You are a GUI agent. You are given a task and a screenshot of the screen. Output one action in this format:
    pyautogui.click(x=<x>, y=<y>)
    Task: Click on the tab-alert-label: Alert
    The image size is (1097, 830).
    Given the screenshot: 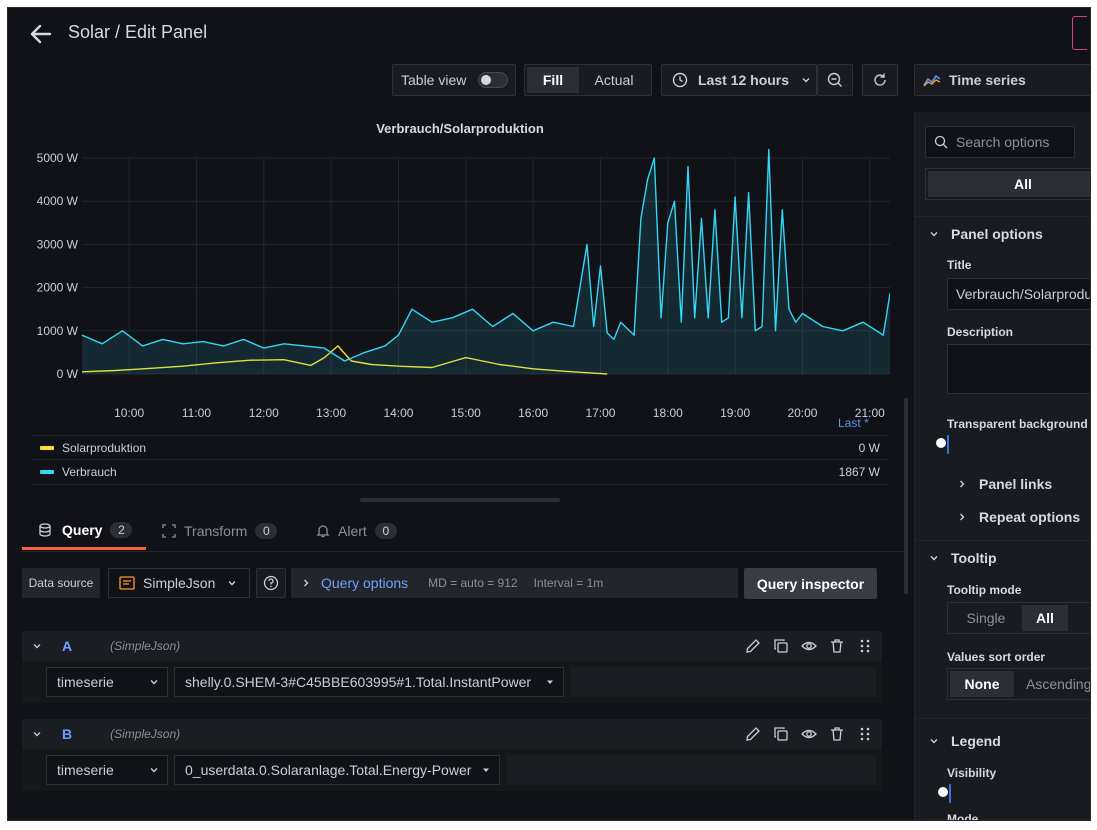 What is the action you would take?
    pyautogui.click(x=352, y=531)
    